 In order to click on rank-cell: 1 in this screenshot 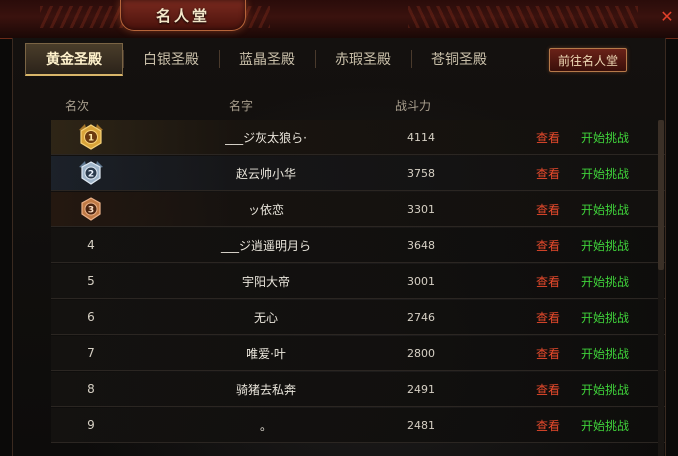, I will do `click(91, 137)`.